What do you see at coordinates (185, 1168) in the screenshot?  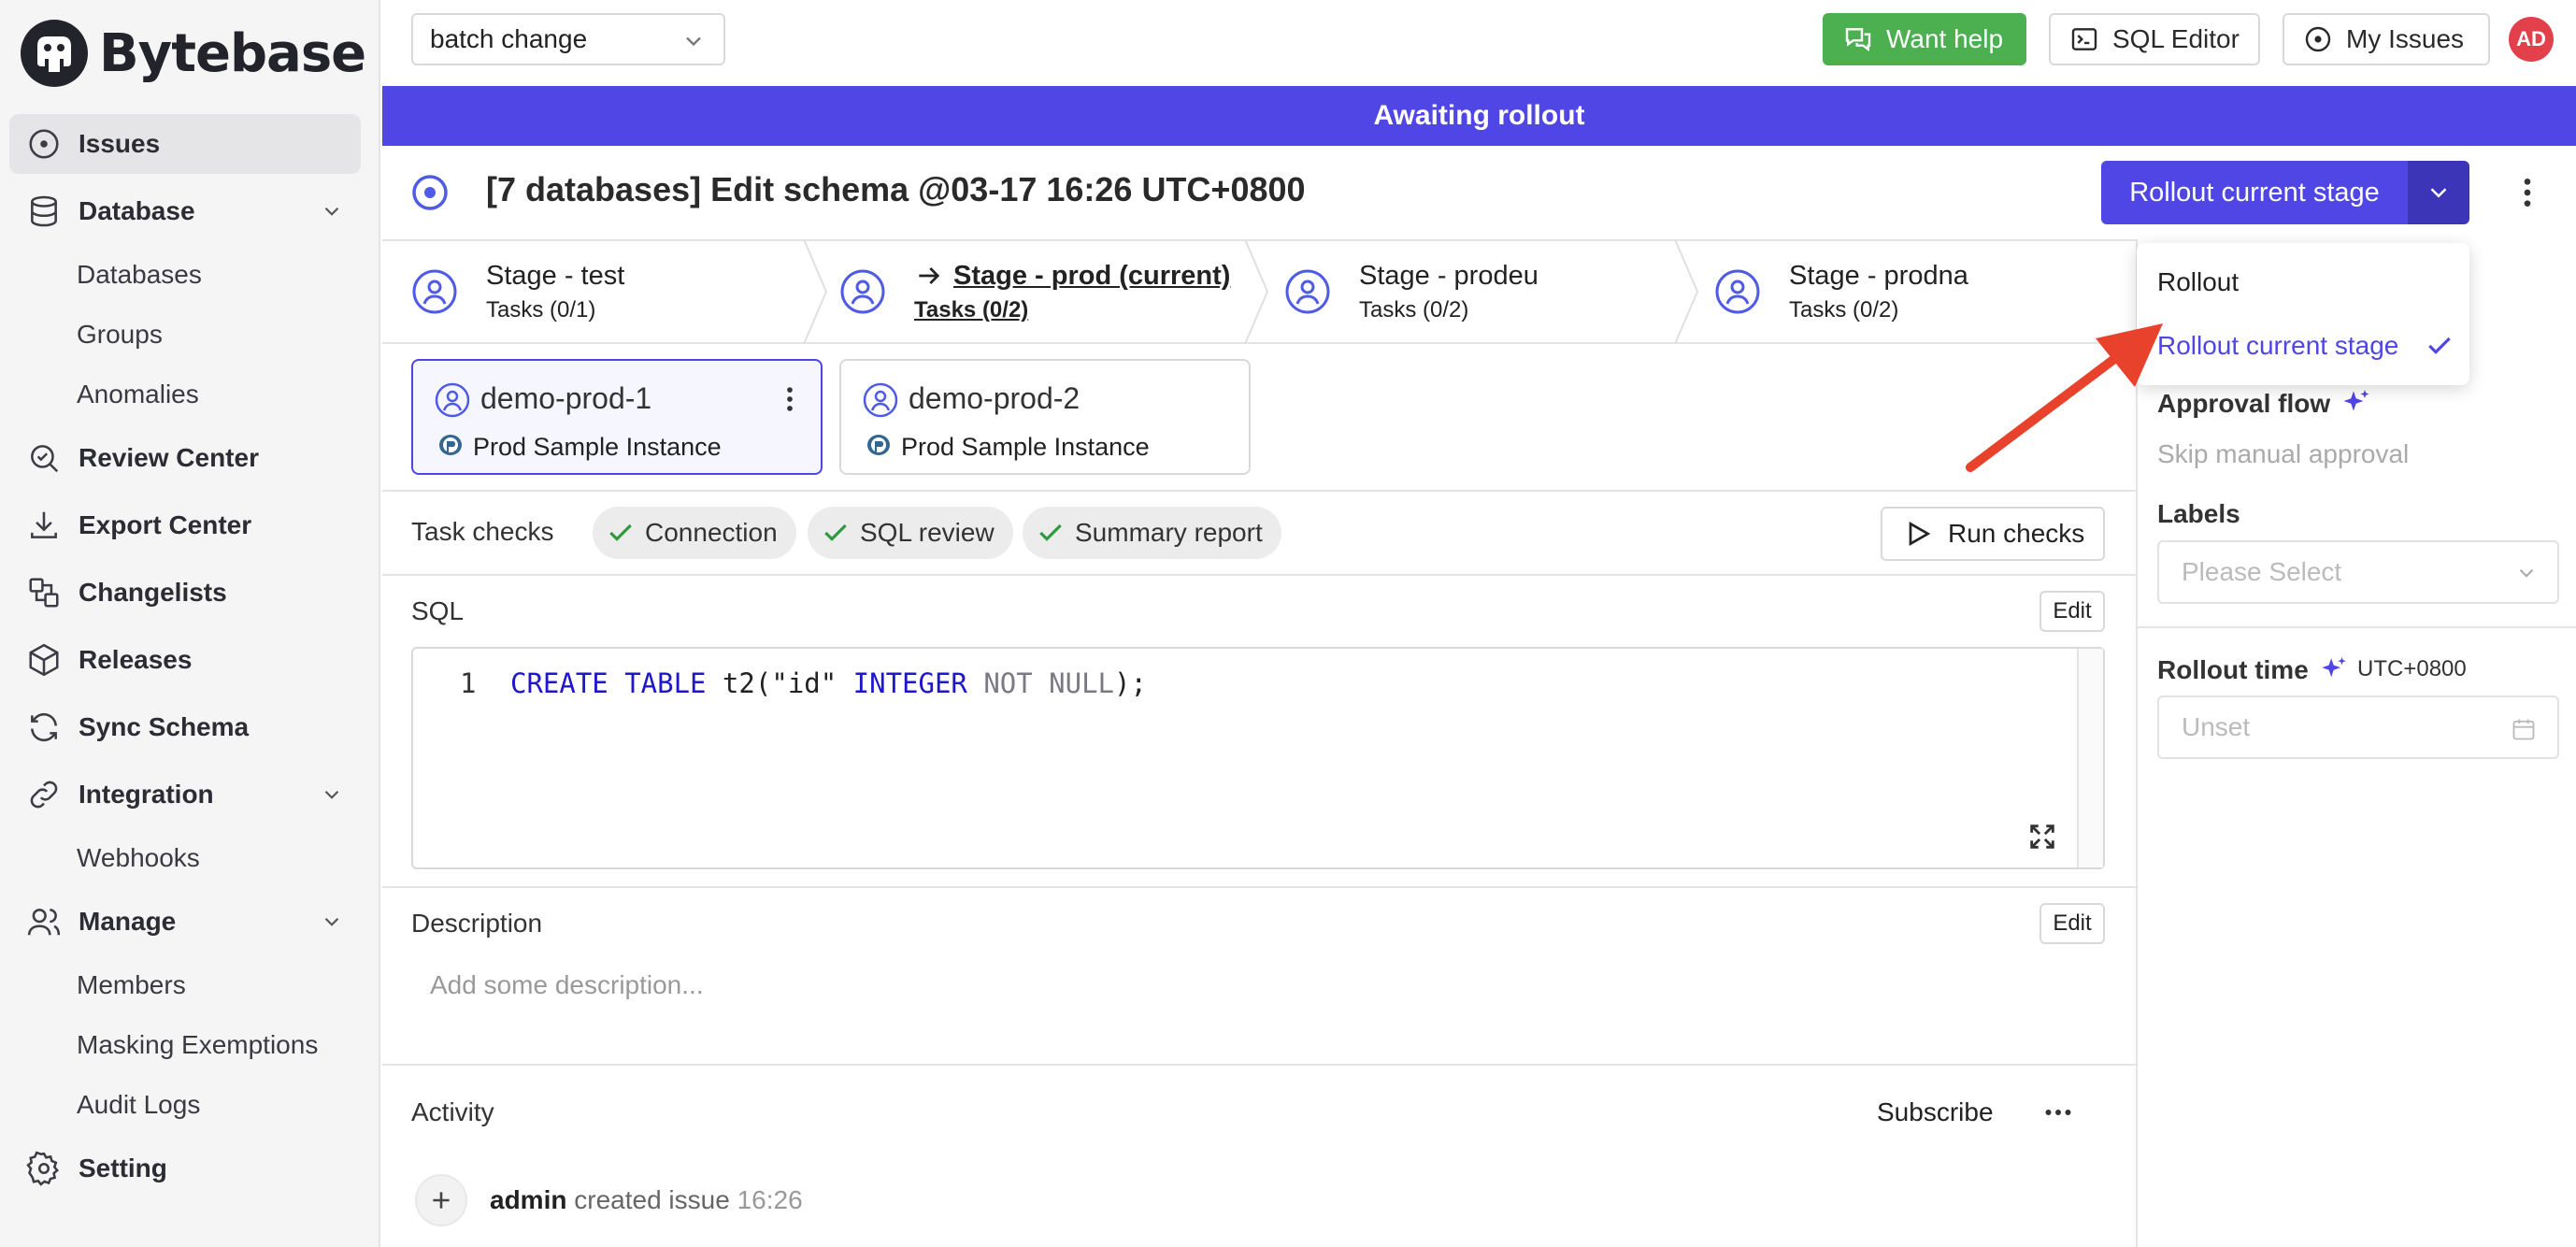 I see `sidebar-item-setting: Setting` at bounding box center [185, 1168].